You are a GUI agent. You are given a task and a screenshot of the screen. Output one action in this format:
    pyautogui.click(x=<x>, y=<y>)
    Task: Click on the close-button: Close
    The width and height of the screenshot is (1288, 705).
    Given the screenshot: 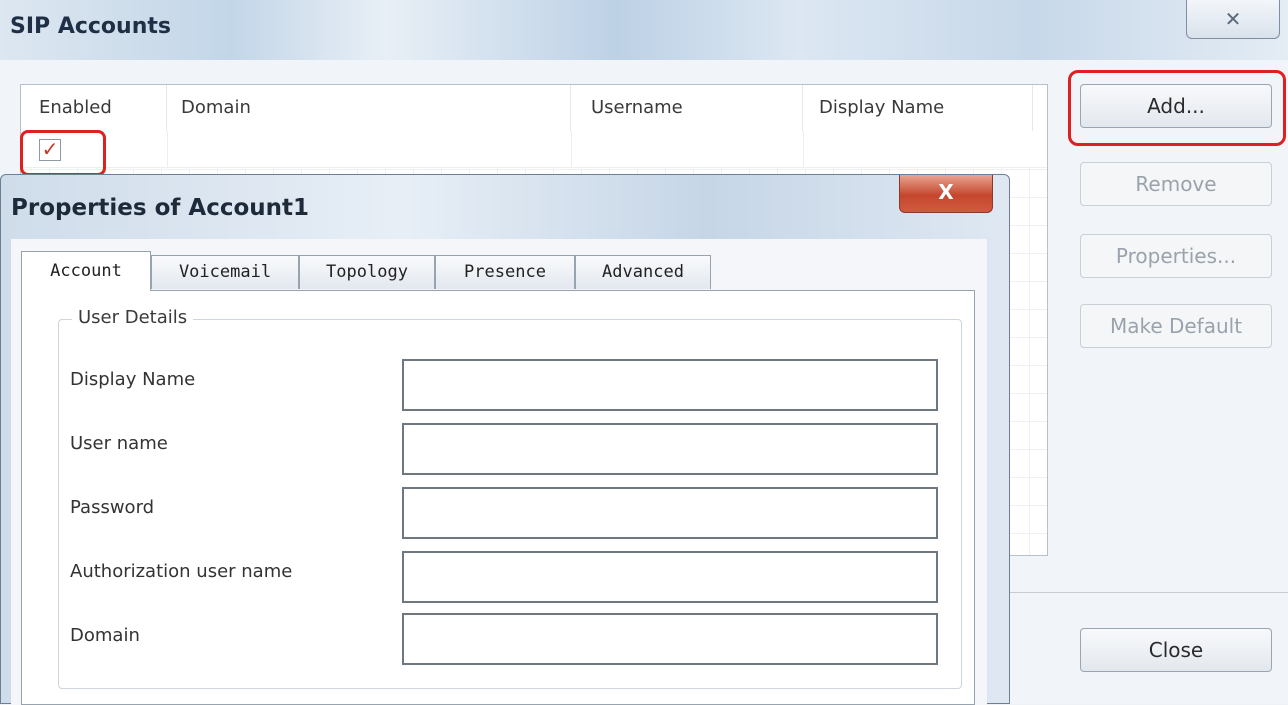 What is the action you would take?
    pyautogui.click(x=1176, y=650)
    